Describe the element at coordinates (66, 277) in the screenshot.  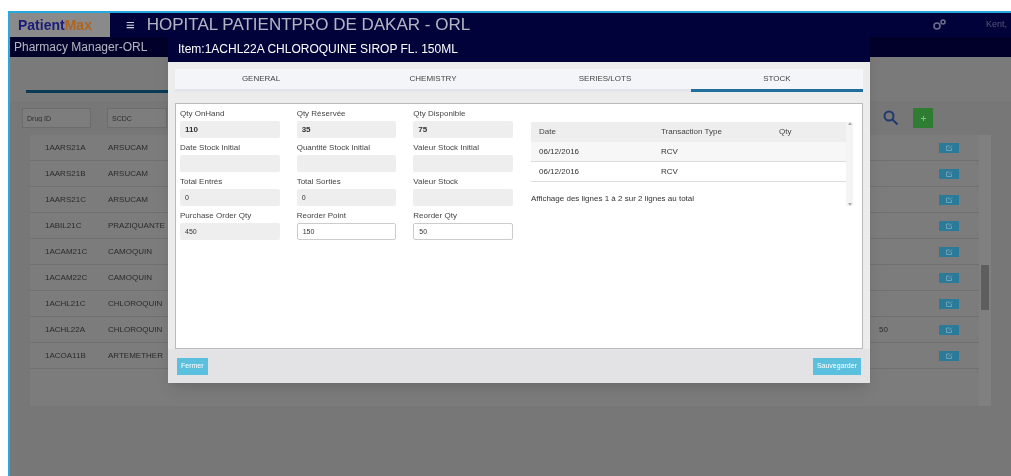
I see `table-cell-text: 1ACAM22C` at that location.